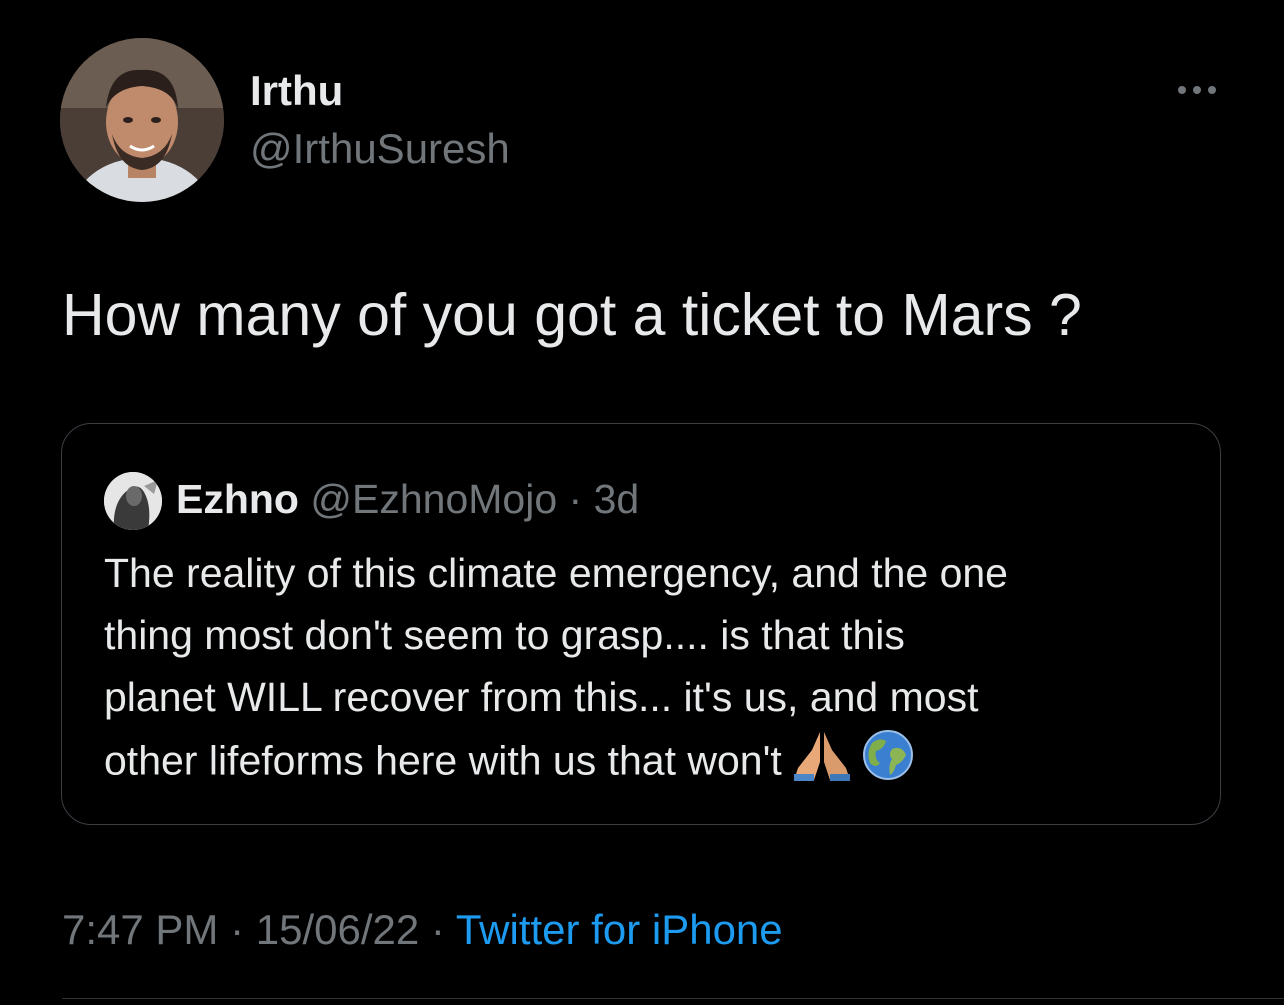 The width and height of the screenshot is (1284, 1005). What do you see at coordinates (140, 929) in the screenshot?
I see `tweet-time: 7:47 PM` at bounding box center [140, 929].